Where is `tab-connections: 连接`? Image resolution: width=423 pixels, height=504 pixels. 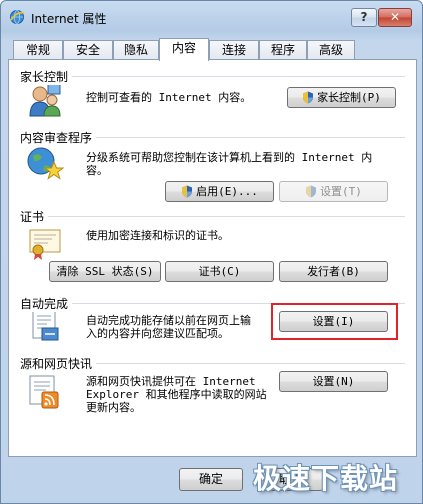
tab-connections: 连接 is located at coordinates (234, 50).